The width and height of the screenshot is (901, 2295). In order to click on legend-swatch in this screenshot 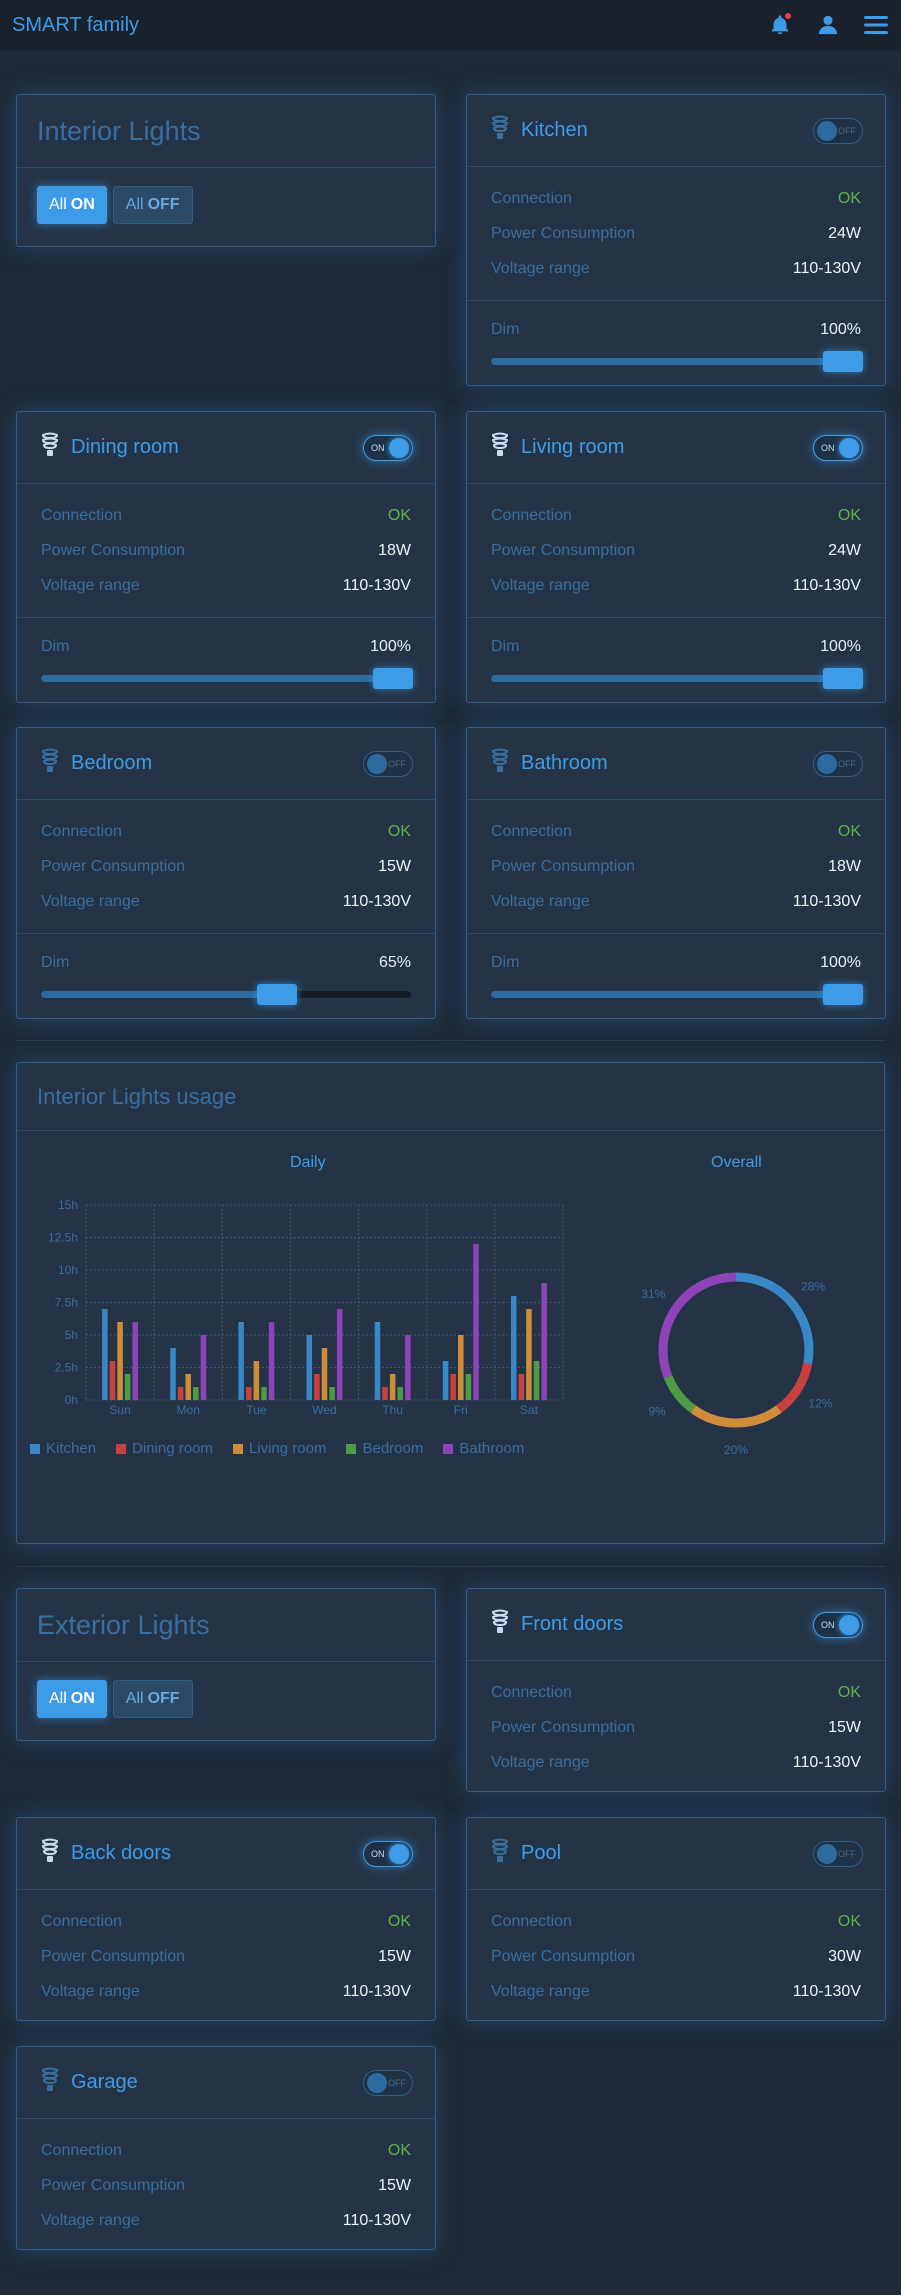, I will do `click(237, 1448)`.